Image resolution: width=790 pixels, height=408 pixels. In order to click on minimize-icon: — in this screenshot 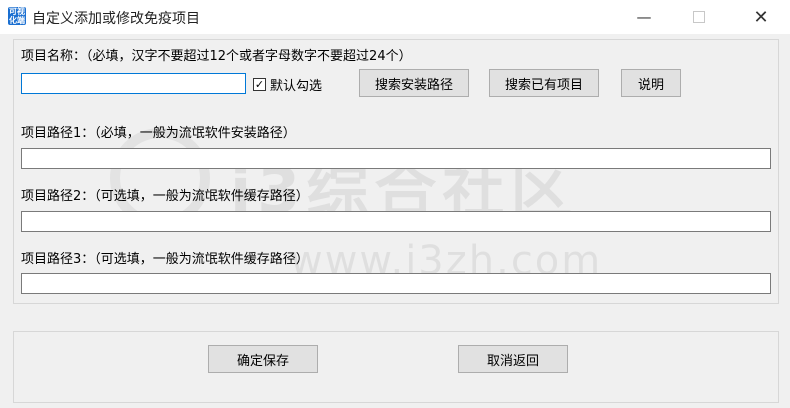, I will do `click(644, 17)`.